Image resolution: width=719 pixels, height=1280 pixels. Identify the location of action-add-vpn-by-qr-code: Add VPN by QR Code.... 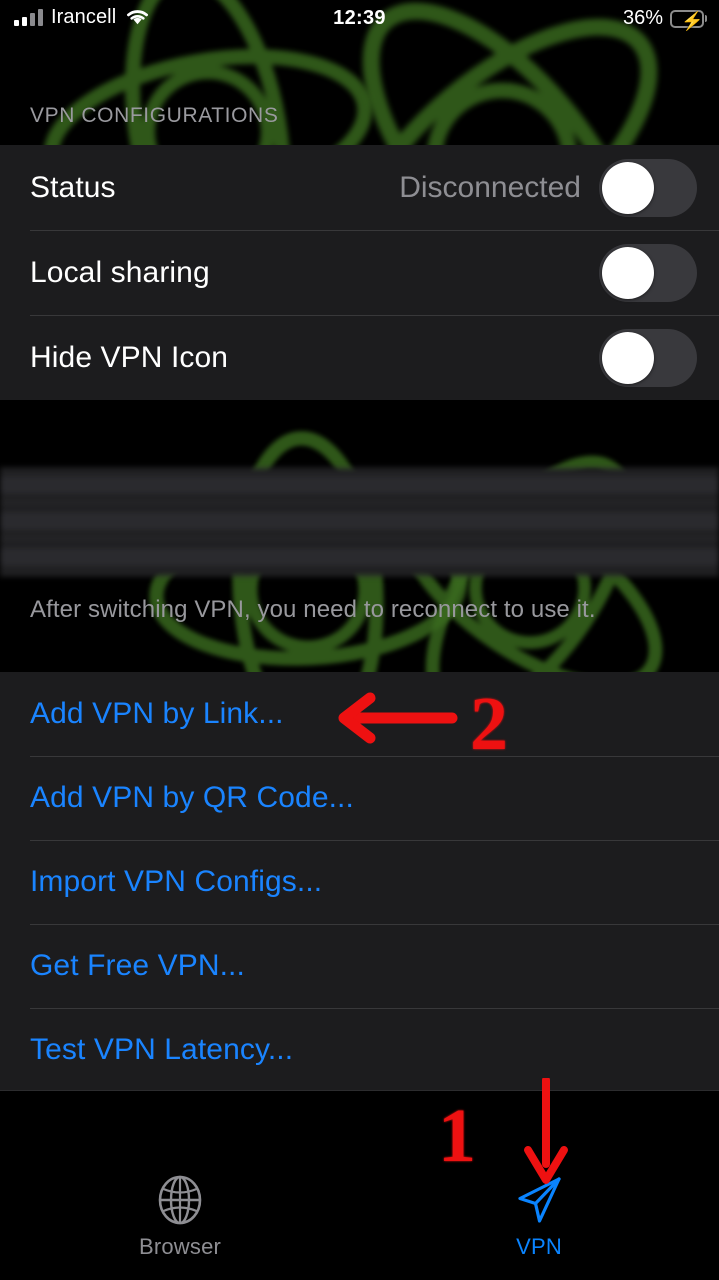
(359, 798).